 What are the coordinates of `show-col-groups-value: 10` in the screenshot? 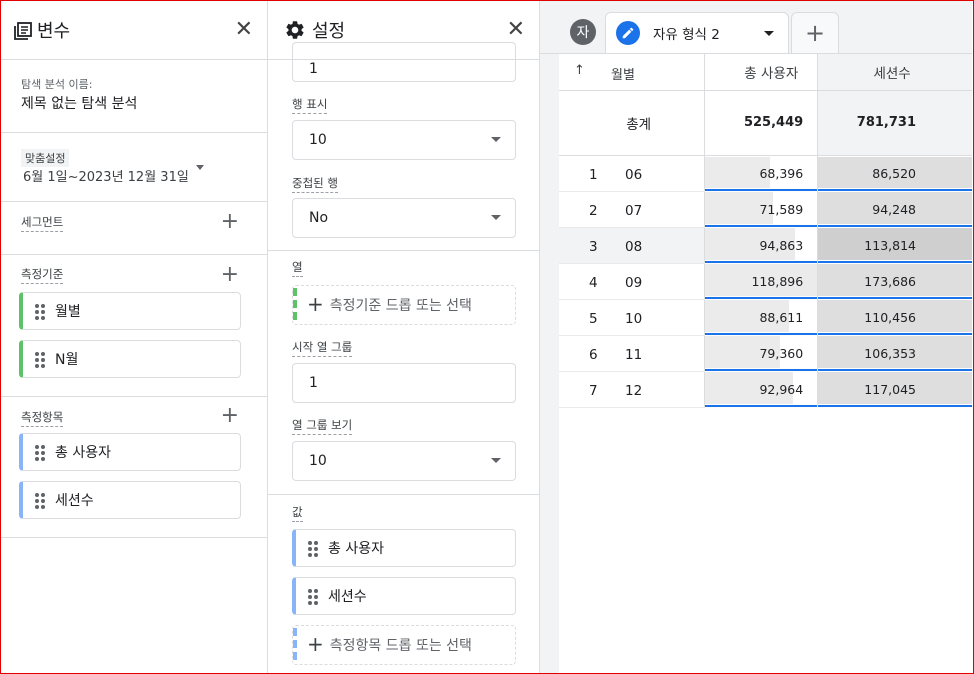 It's located at (318, 461).